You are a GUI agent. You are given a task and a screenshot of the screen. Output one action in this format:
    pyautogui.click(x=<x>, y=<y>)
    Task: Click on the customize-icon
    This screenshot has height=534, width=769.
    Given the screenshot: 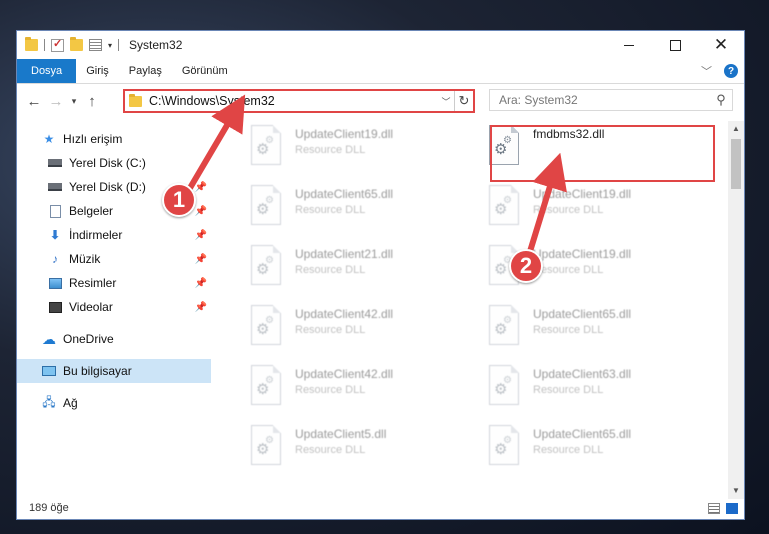 What is the action you would take?
    pyautogui.click(x=95, y=45)
    